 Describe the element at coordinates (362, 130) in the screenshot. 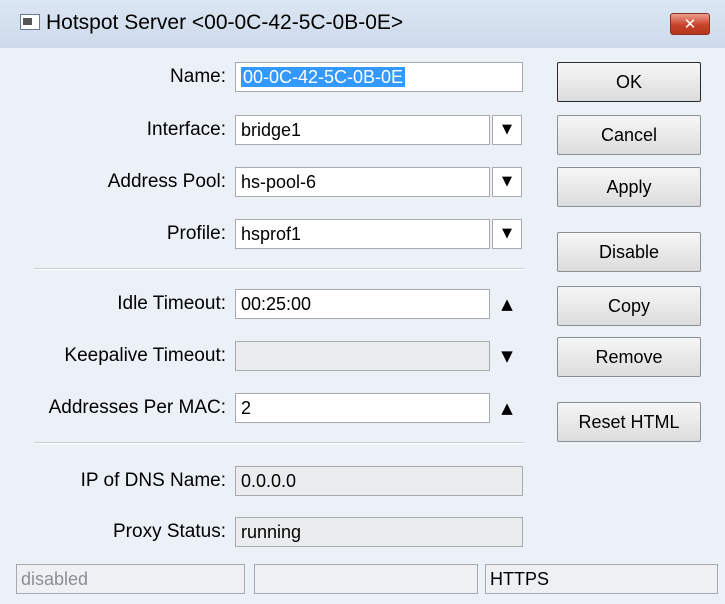

I see `interface-select: bridge1` at that location.